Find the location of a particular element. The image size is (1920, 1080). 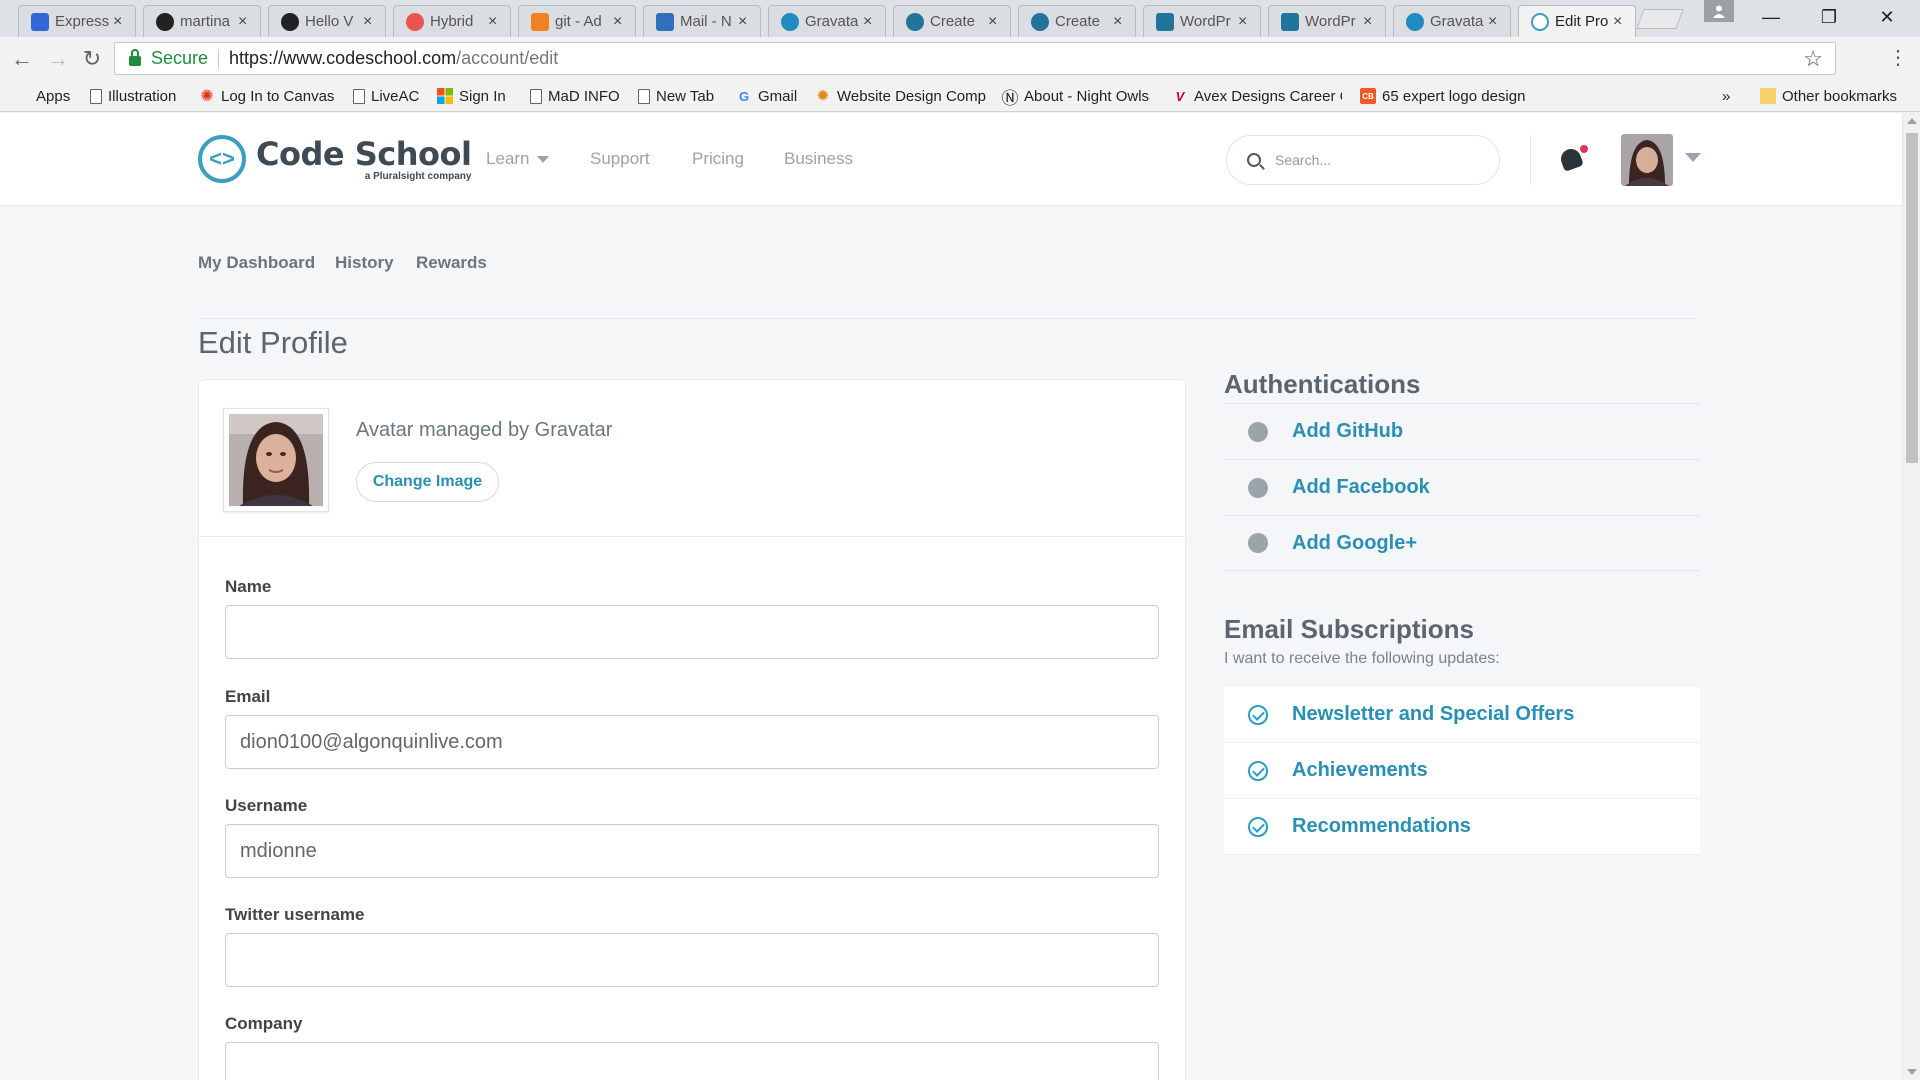

brand-name: Code School is located at coordinates (364, 153).